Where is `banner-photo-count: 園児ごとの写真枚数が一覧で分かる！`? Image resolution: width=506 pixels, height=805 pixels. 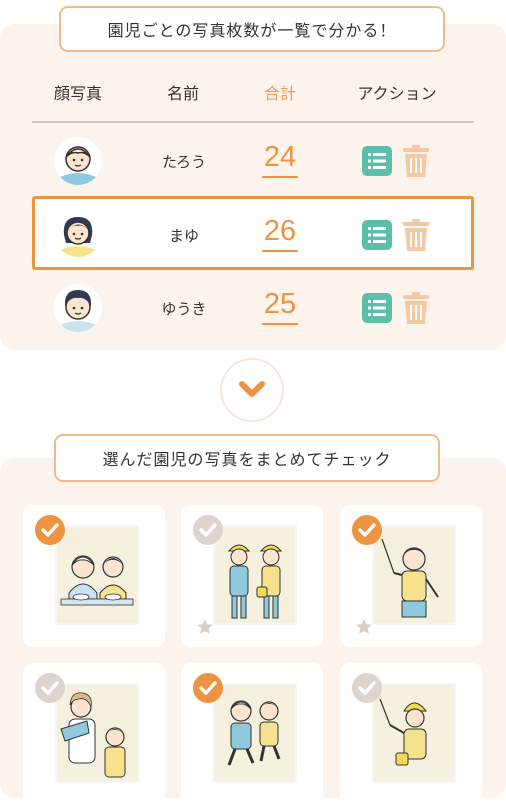 banner-photo-count: 園児ごとの写真枚数が一覧で分かる！ is located at coordinates (252, 29).